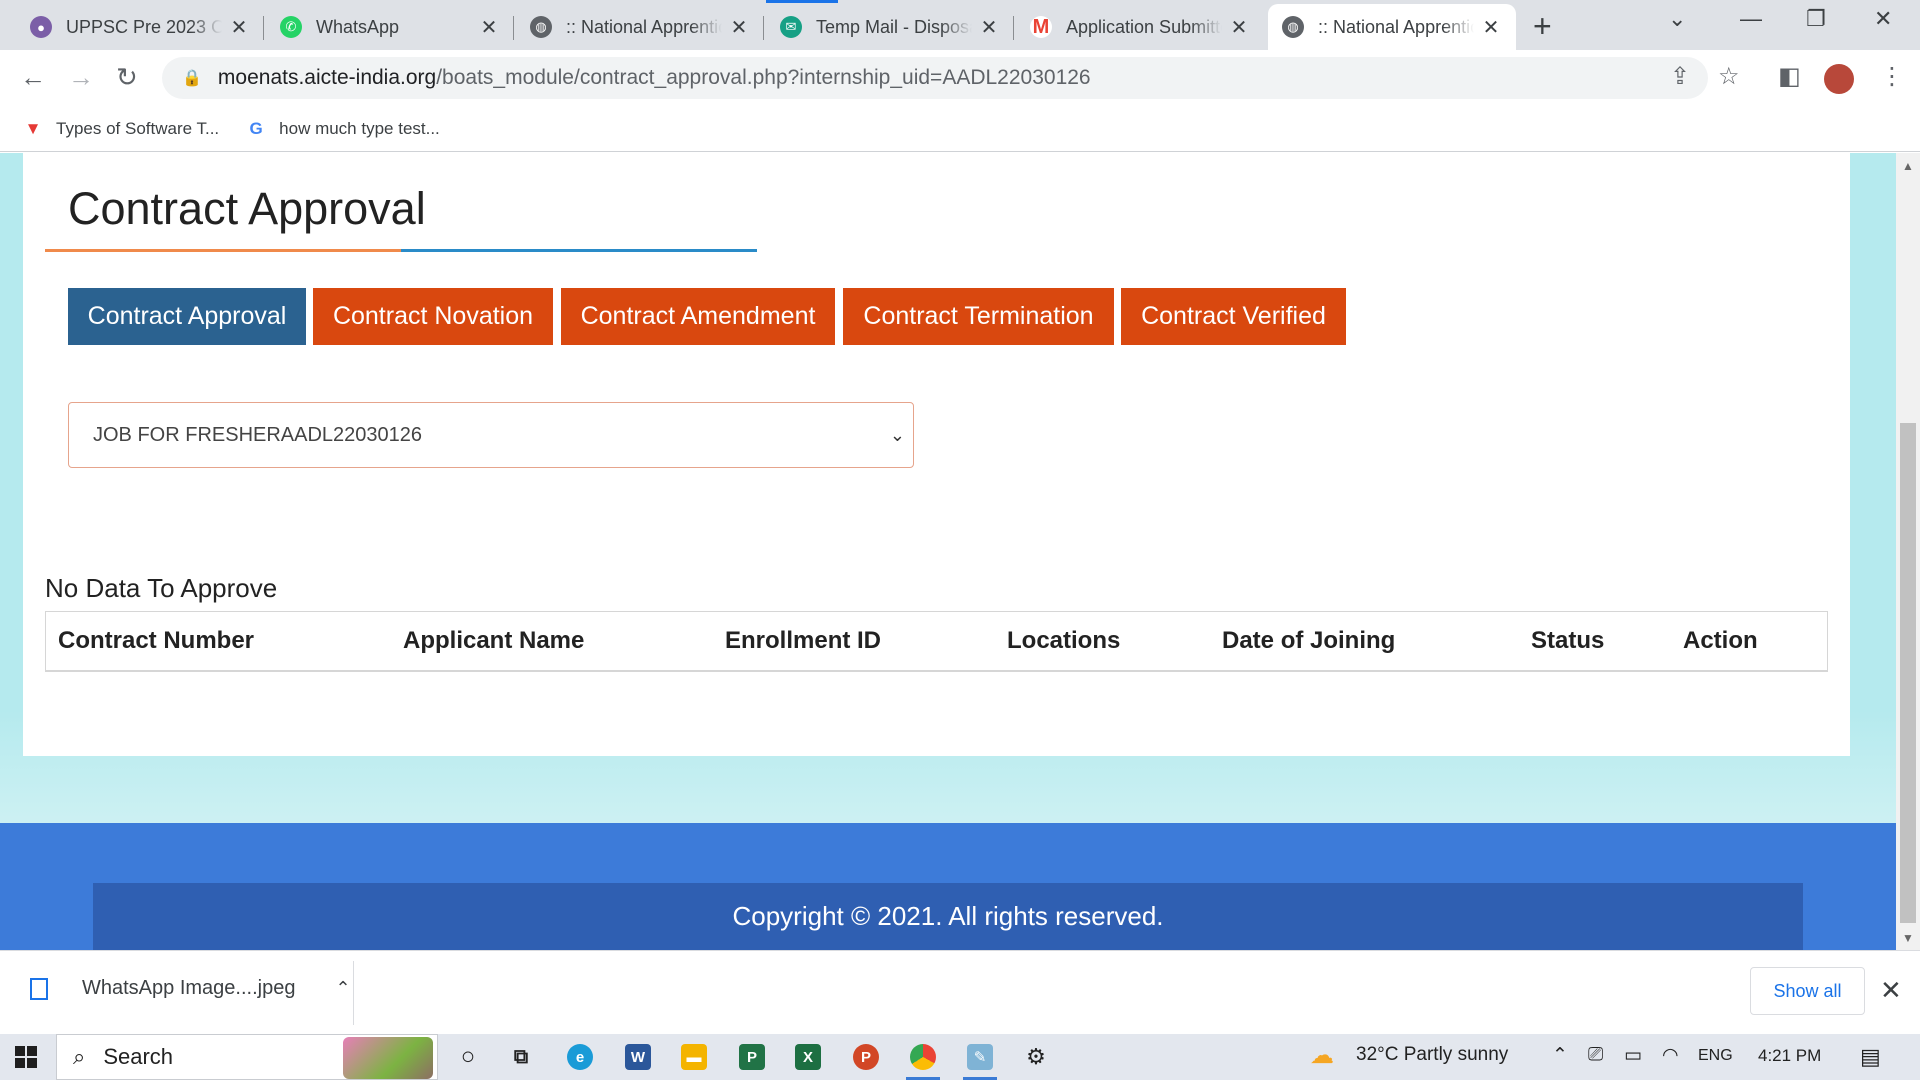 The width and height of the screenshot is (1920, 1080). Describe the element at coordinates (140, 27) in the screenshot. I see `browser-tab: ● UPPSC Pre 2023 Online ✕` at that location.